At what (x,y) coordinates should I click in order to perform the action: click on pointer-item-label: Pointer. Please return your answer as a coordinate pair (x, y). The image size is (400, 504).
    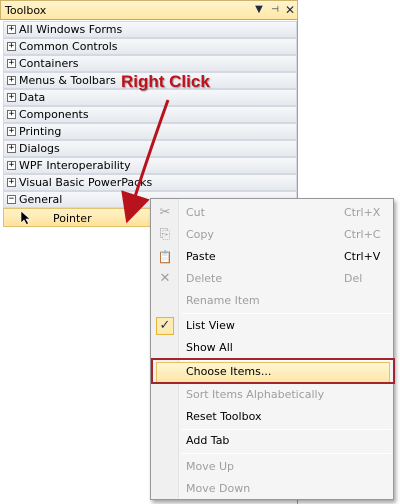
    Looking at the image, I should click on (72, 218).